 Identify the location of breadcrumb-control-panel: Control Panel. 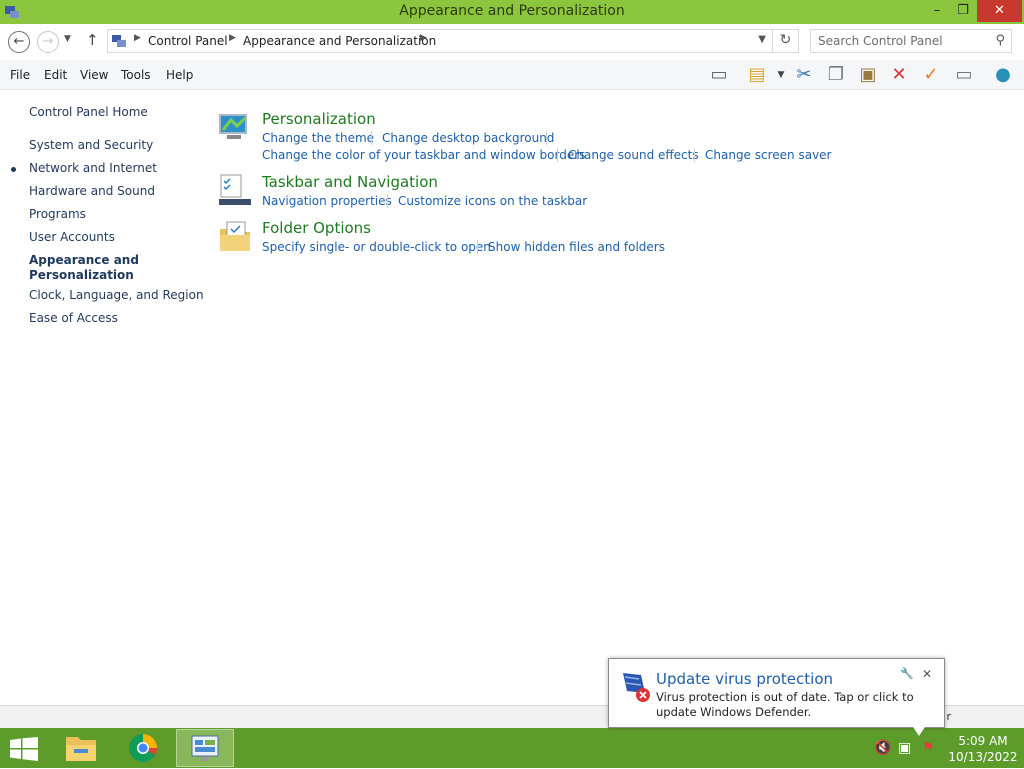
(188, 41).